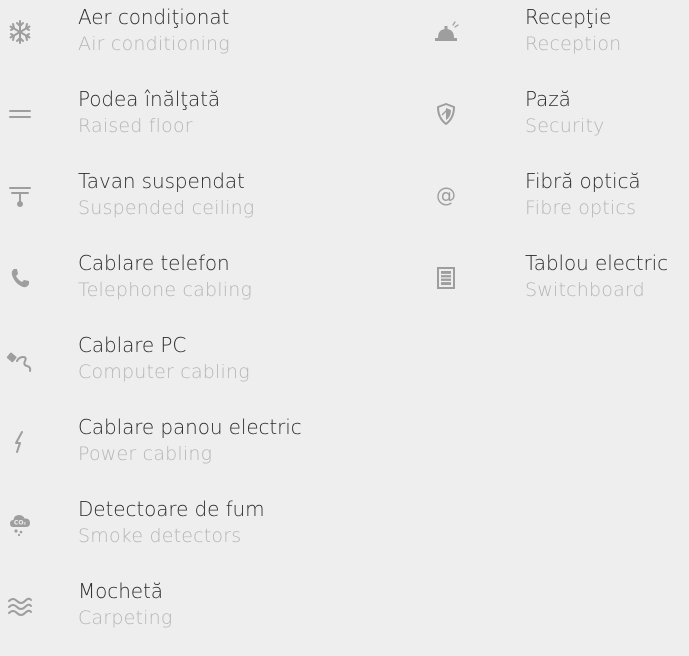 The height and width of the screenshot is (656, 689). I want to click on feature-item-power-cabling: Cablare panou electric Power cabling, so click(210, 451).